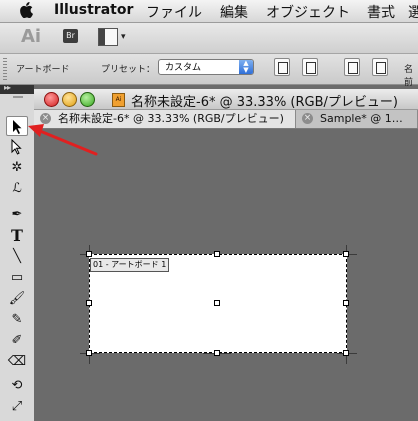 The width and height of the screenshot is (418, 421). What do you see at coordinates (17, 168) in the screenshot?
I see `magic-wand-tool-icon: ✲` at bounding box center [17, 168].